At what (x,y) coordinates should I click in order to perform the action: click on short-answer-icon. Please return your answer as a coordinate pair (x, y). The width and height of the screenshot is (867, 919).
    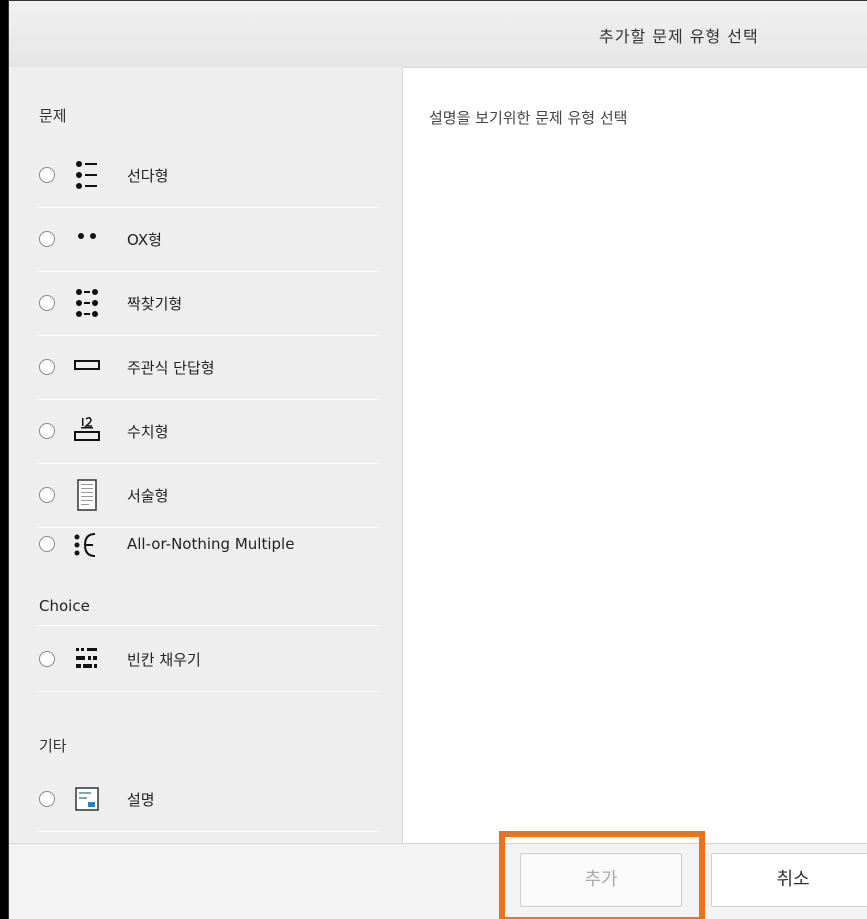
    Looking at the image, I should click on (87, 367).